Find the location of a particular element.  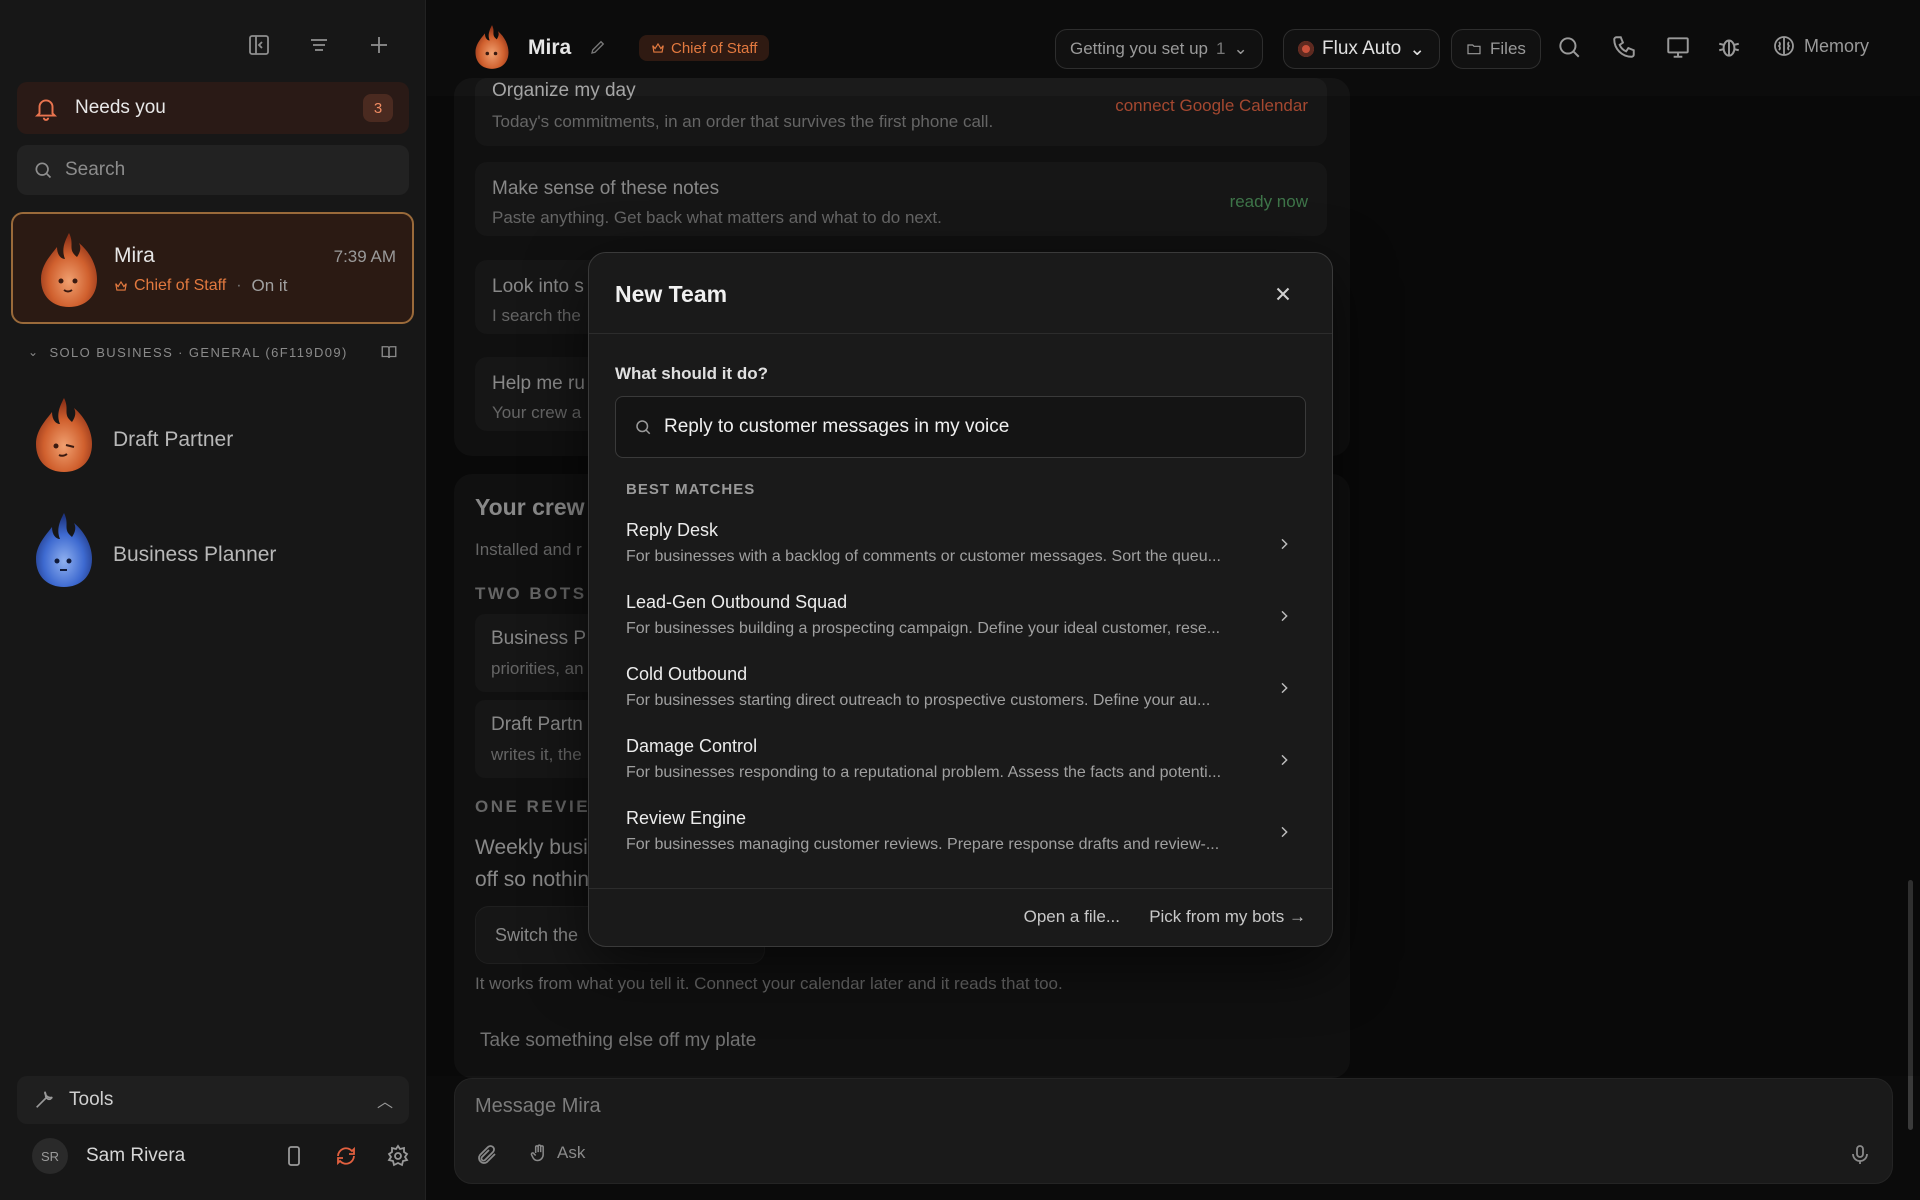

user-row: SR Sam Rivera is located at coordinates (221, 1156).